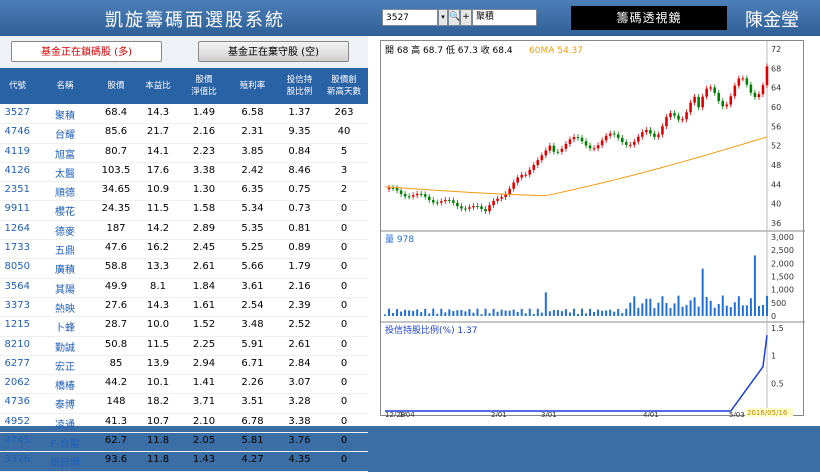  Describe the element at coordinates (158, 248) in the screenshot. I see `cell-pe: 16.2` at that location.